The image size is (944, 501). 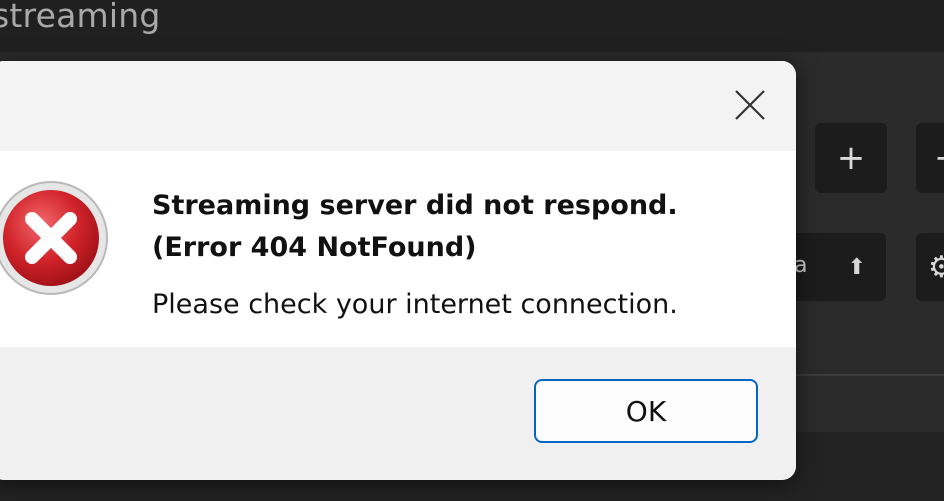 What do you see at coordinates (939, 158) in the screenshot?
I see `minus-icon: −` at bounding box center [939, 158].